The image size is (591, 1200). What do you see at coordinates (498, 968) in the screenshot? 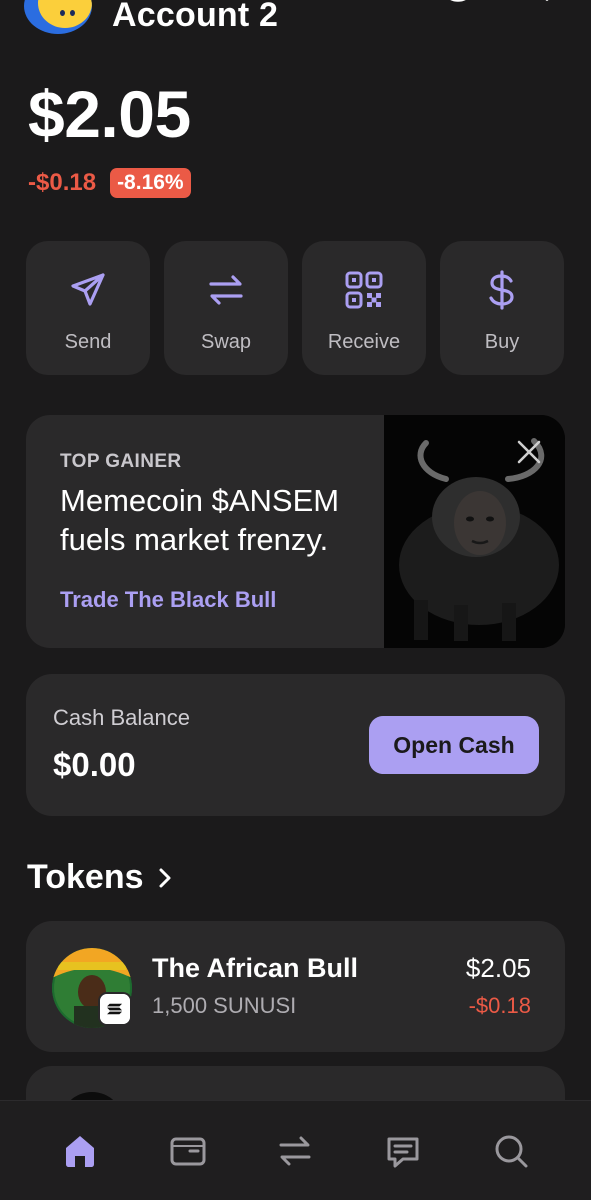
I see `token-value: $2.05` at bounding box center [498, 968].